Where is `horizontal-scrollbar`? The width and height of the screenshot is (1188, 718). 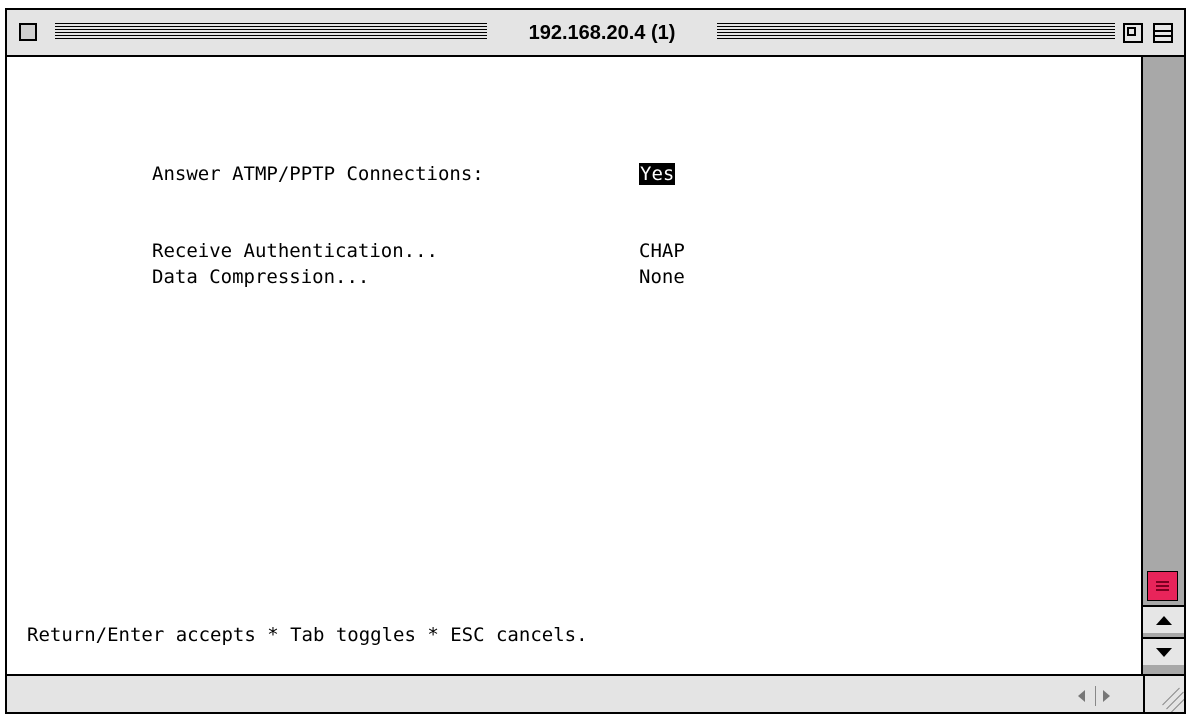 horizontal-scrollbar is located at coordinates (595, 693).